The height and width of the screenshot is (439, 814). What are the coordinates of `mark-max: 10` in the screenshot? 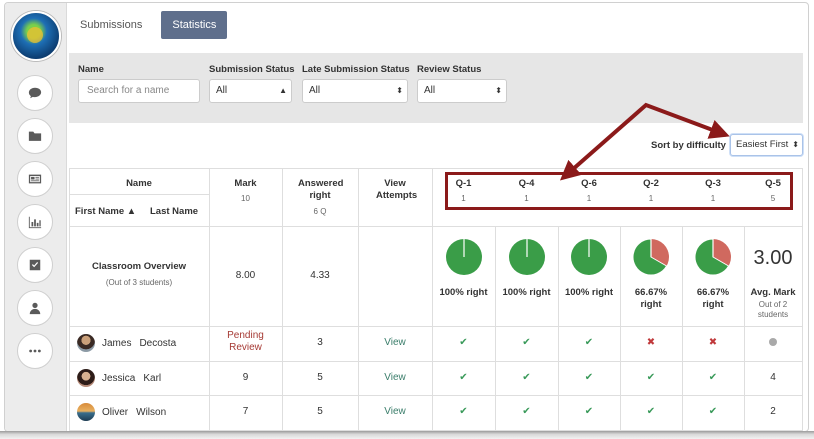 It's located at (245, 198).